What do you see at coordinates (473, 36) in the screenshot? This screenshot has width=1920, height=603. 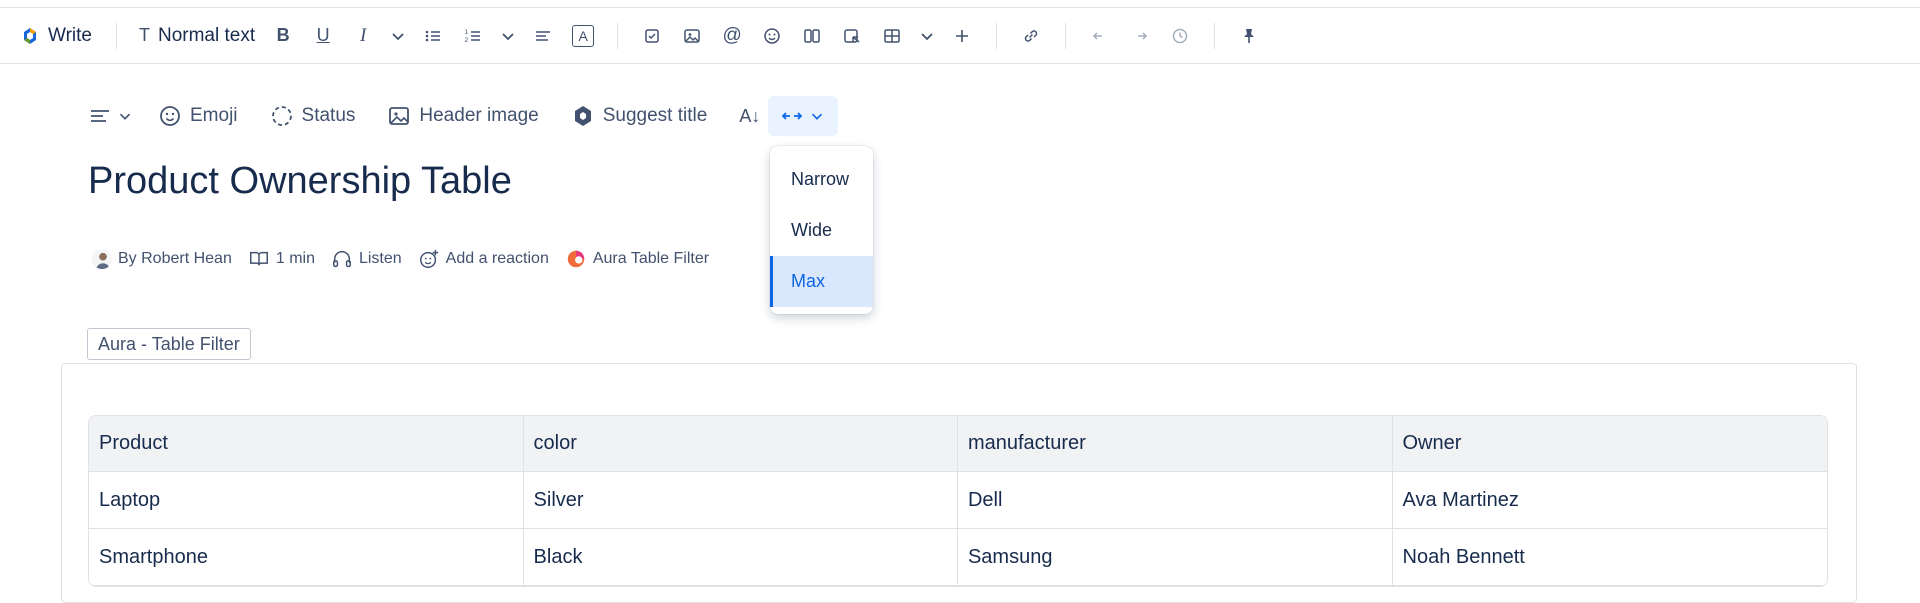 I see `numbered-list-button: 12` at bounding box center [473, 36].